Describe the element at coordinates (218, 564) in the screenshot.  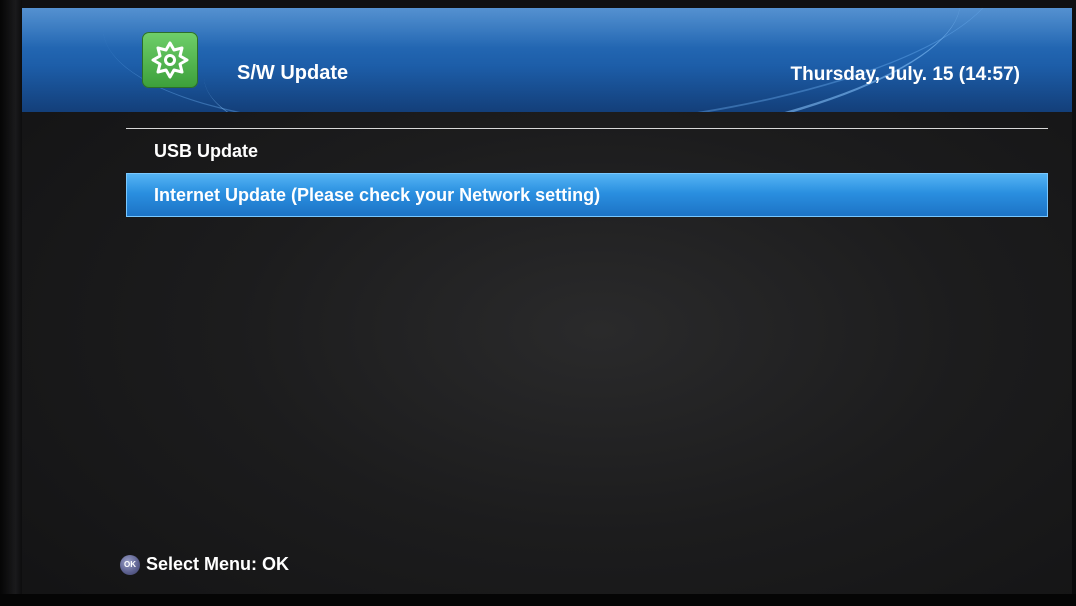
I see `footer-hint-text: Select Menu: OK` at that location.